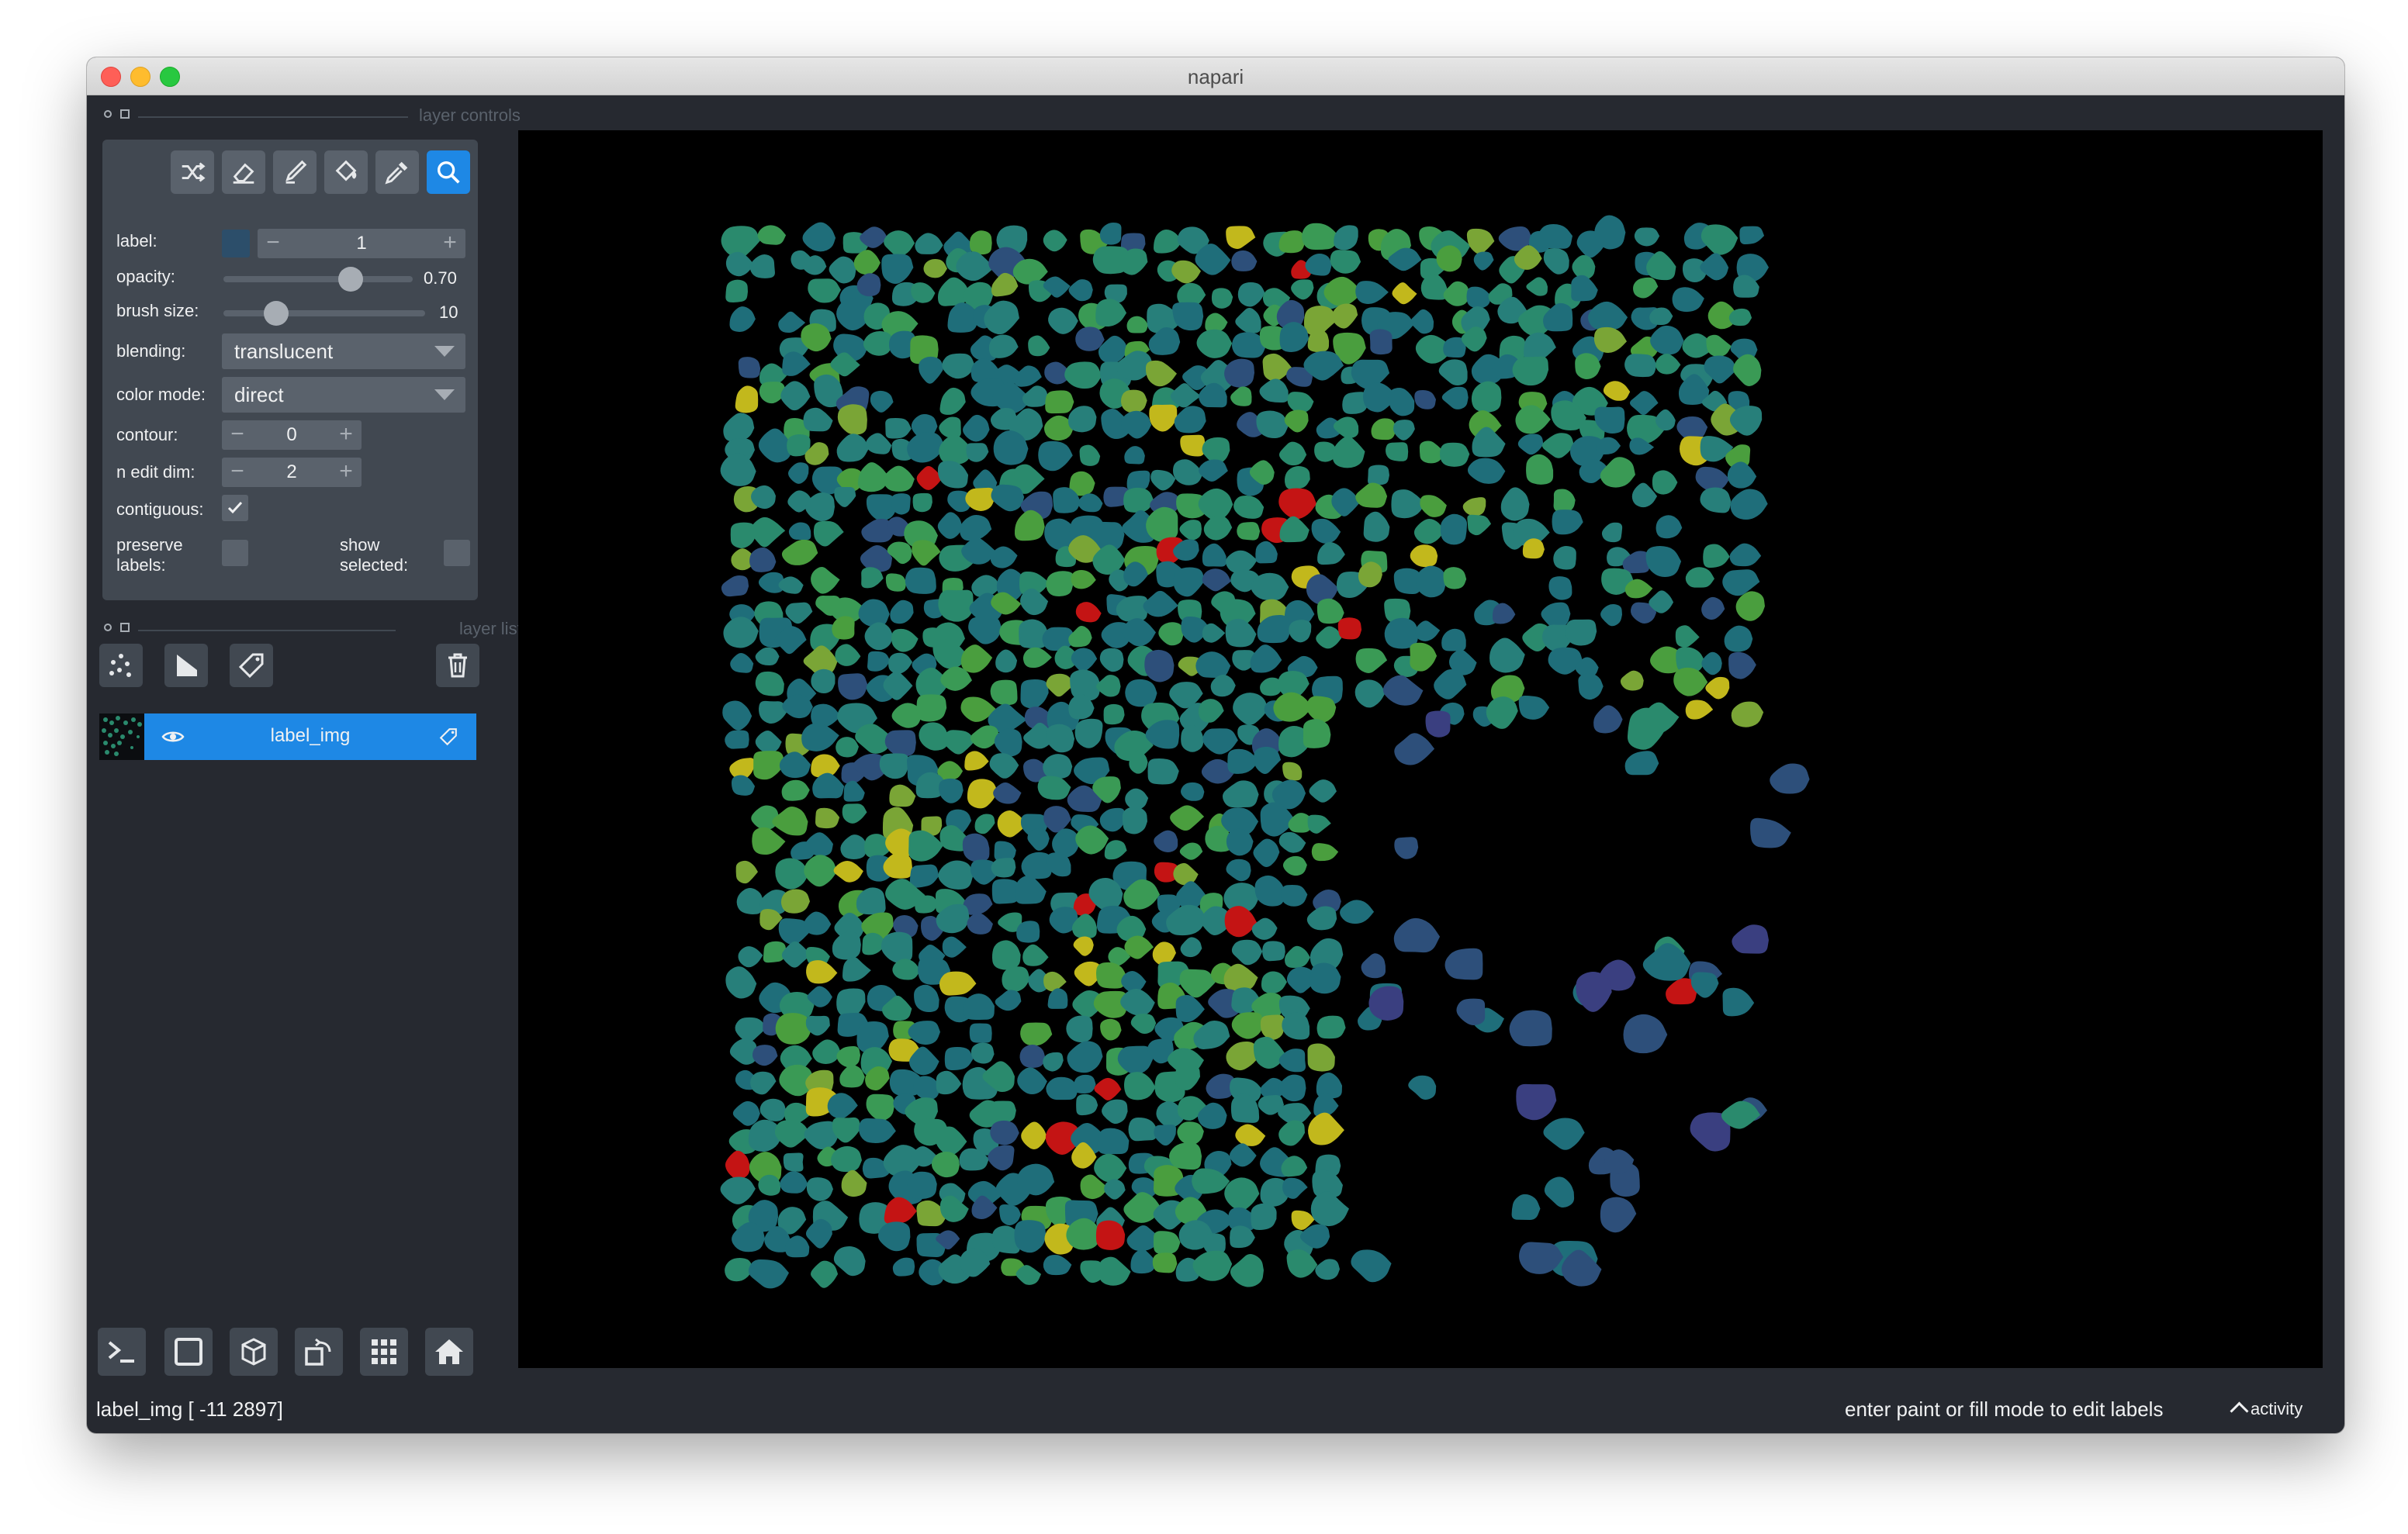  I want to click on layer-row-label-img: label_img, so click(287, 736).